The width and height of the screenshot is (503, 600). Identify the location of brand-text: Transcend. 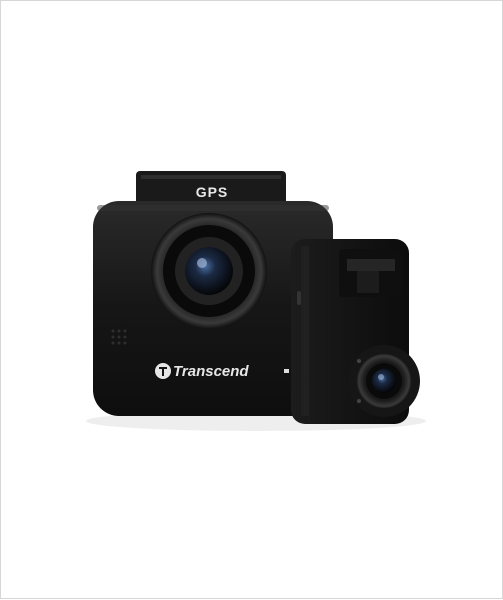
(211, 371).